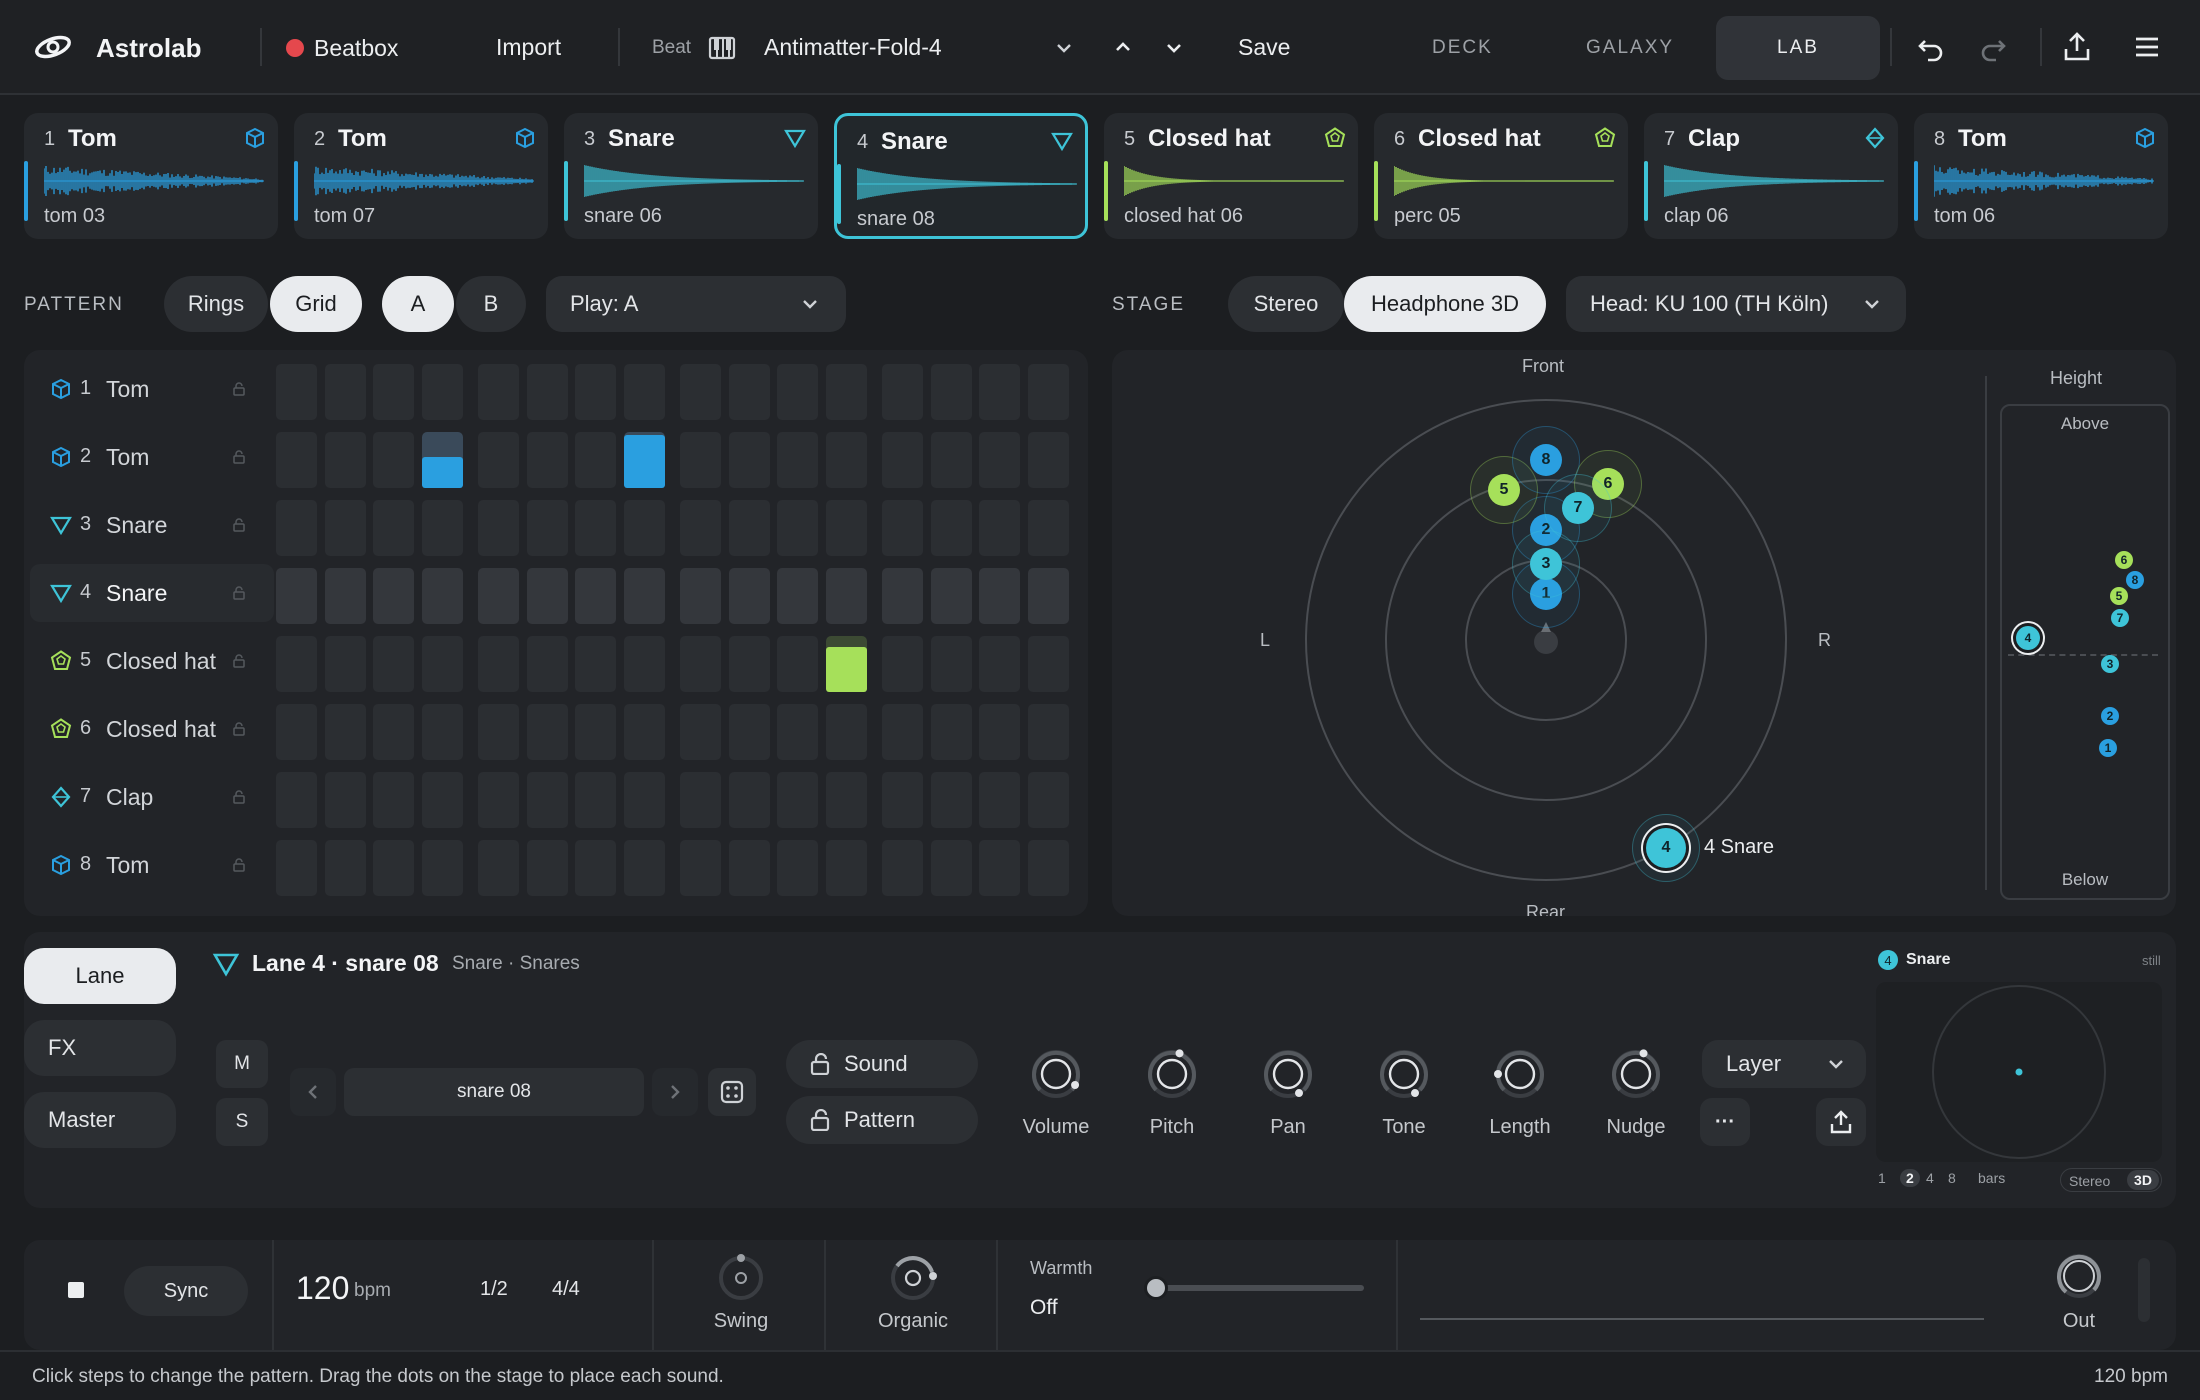 The width and height of the screenshot is (2200, 1400). I want to click on undo-icon, so click(1931, 48).